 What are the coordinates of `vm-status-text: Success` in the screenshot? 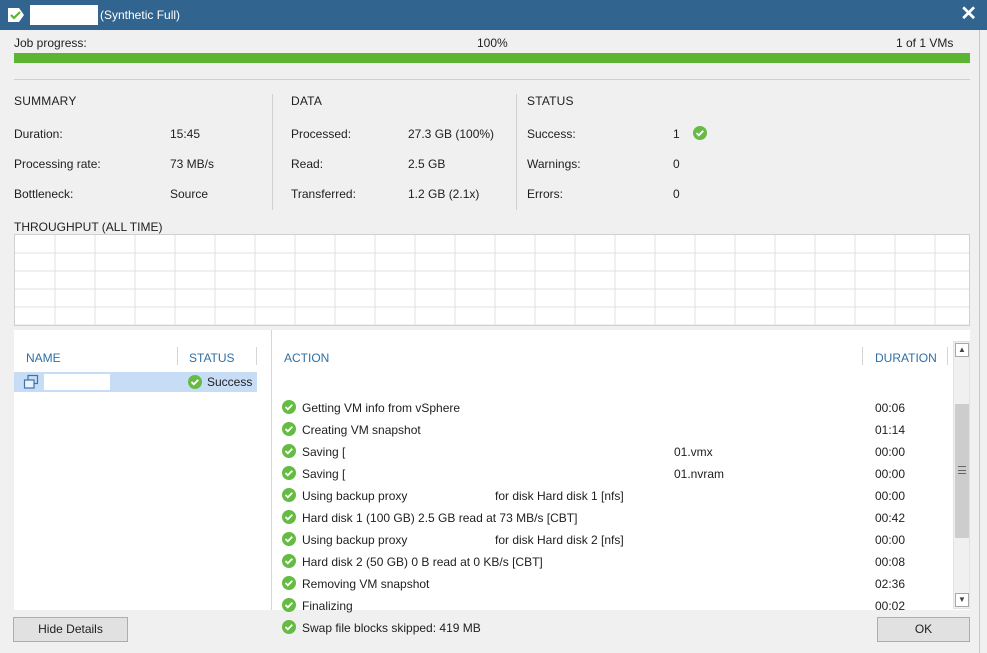 It's located at (230, 382).